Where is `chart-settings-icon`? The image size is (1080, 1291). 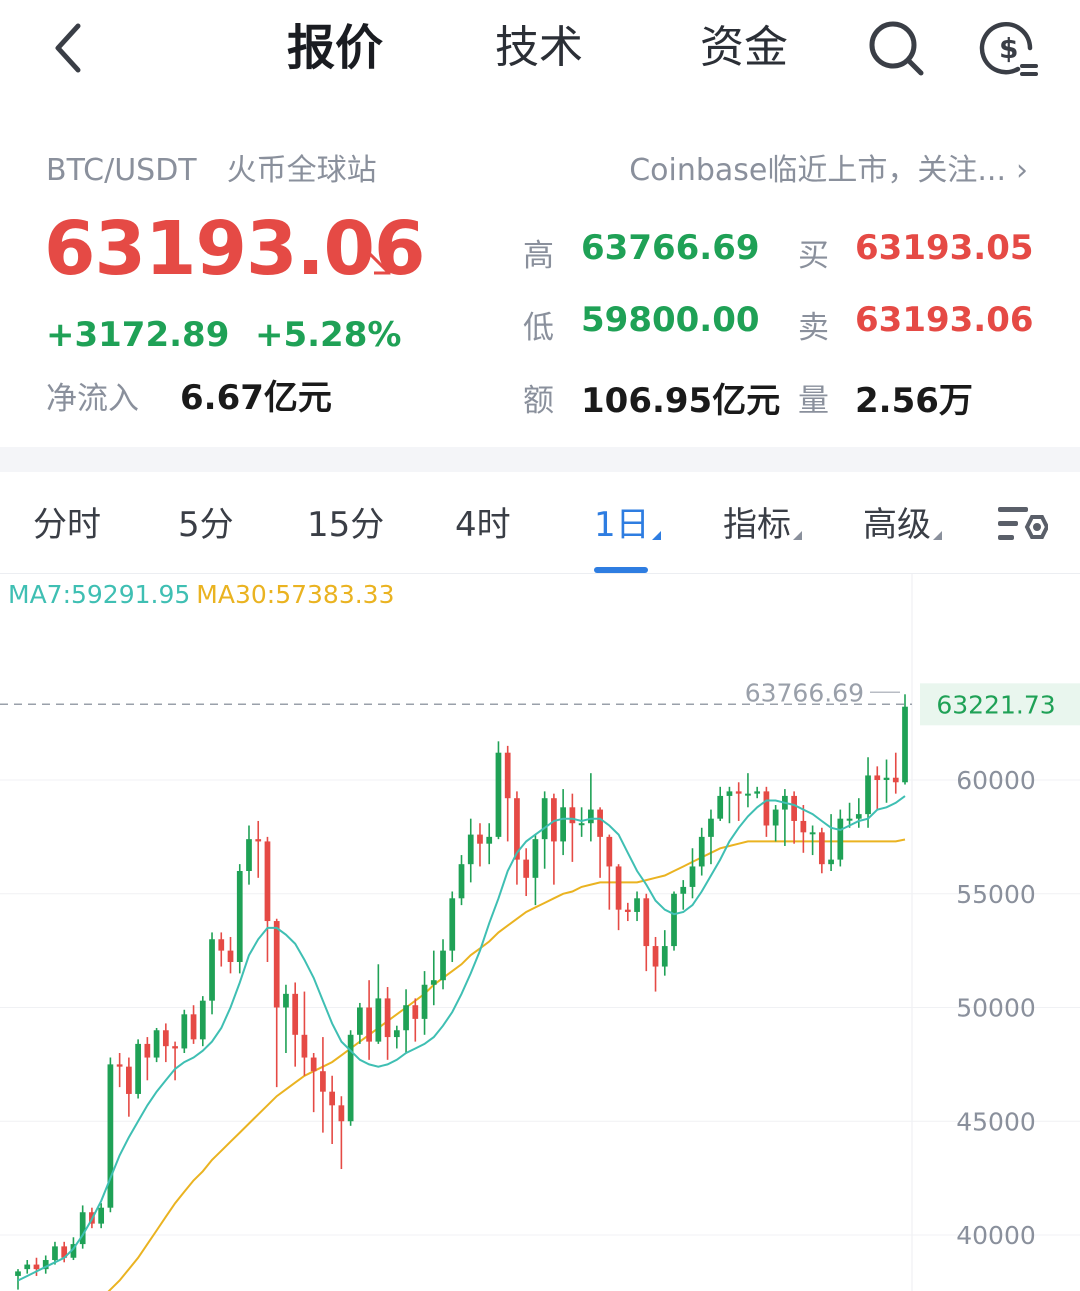 chart-settings-icon is located at coordinates (1022, 525).